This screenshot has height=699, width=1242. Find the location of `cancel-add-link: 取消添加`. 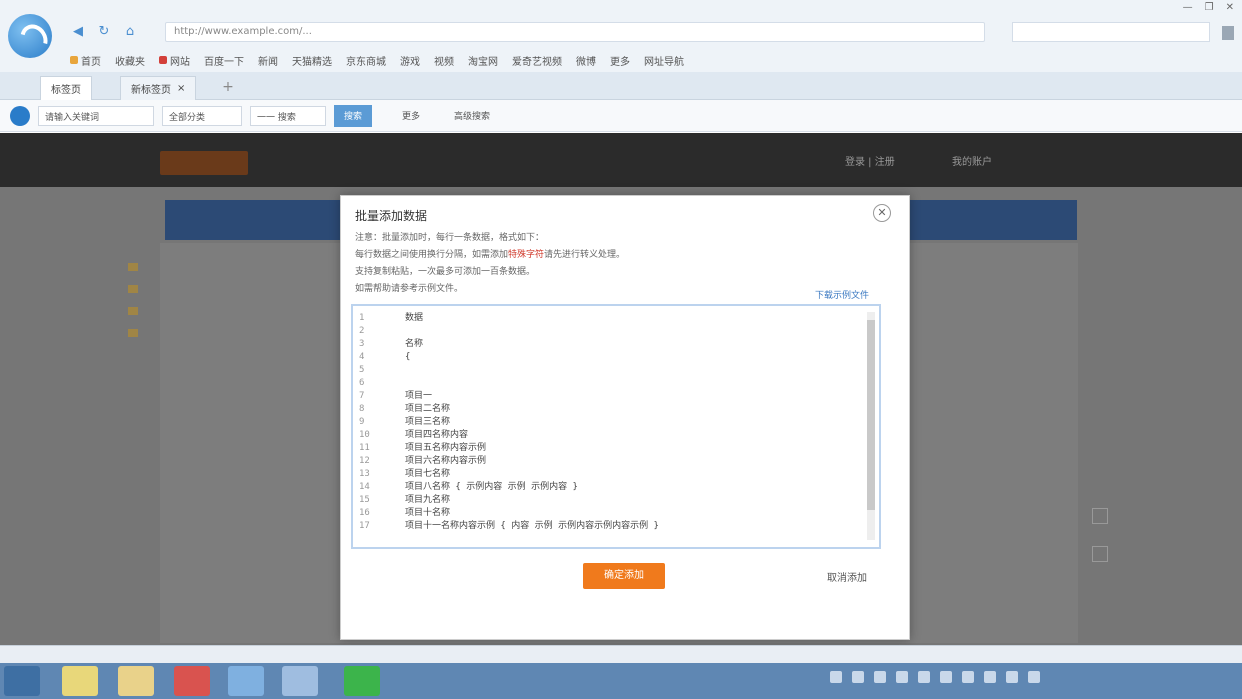

cancel-add-link: 取消添加 is located at coordinates (847, 576).